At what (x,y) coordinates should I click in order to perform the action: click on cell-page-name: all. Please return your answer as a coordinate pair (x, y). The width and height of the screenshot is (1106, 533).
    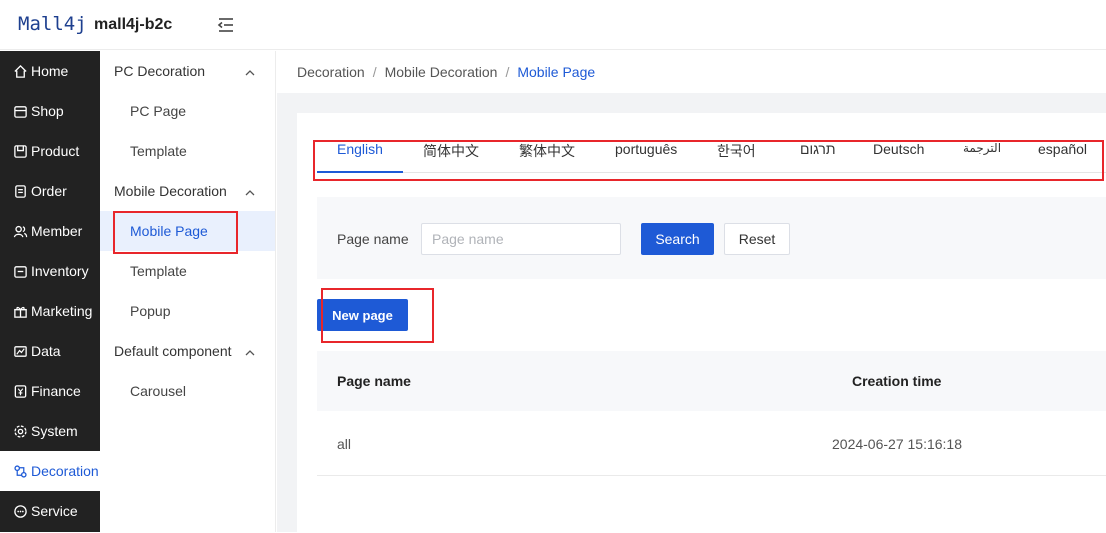
    Looking at the image, I should click on (344, 444).